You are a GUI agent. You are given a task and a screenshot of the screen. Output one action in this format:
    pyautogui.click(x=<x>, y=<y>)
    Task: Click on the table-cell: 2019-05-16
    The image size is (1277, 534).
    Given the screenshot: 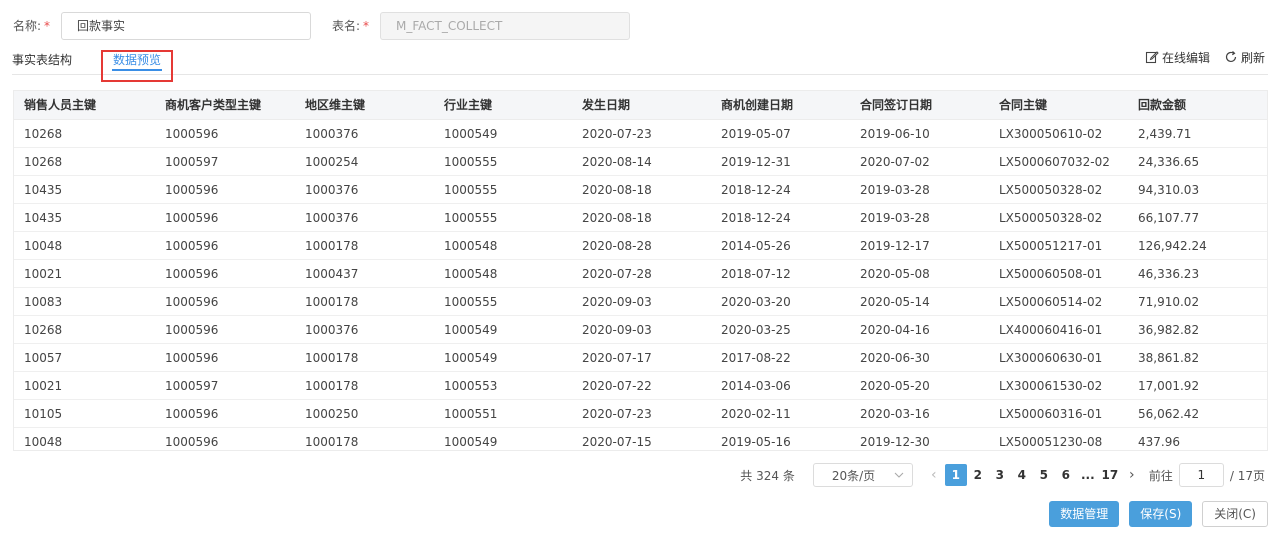 What is the action you would take?
    pyautogui.click(x=756, y=442)
    